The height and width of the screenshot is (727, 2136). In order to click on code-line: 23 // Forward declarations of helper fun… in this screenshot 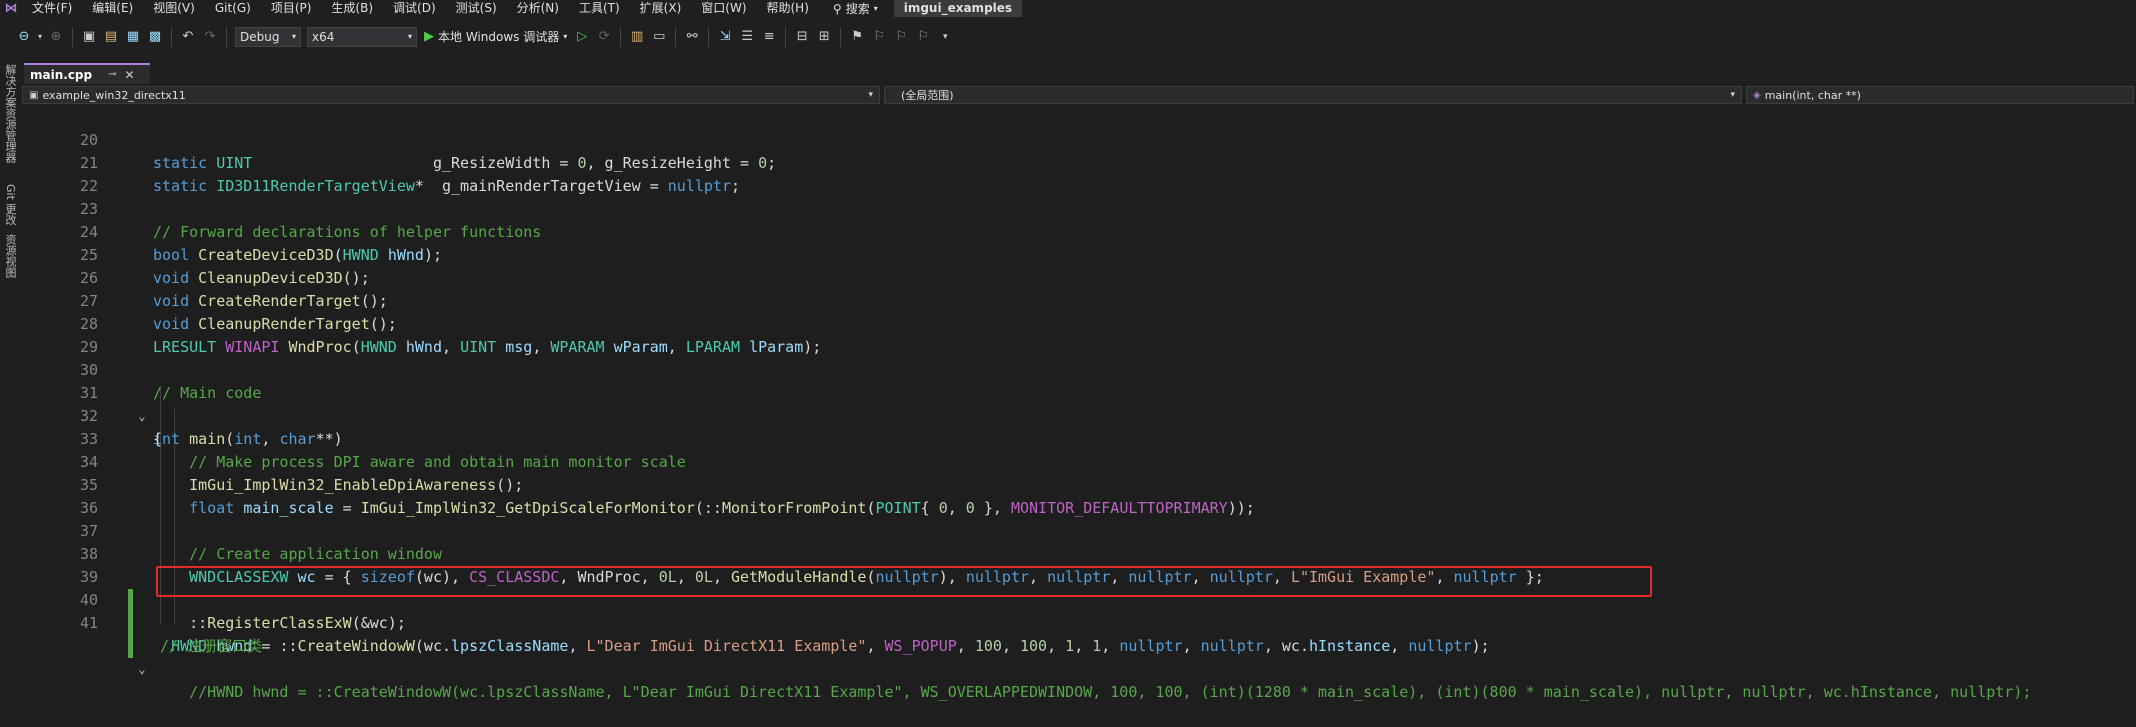, I will do `click(1077, 208)`.